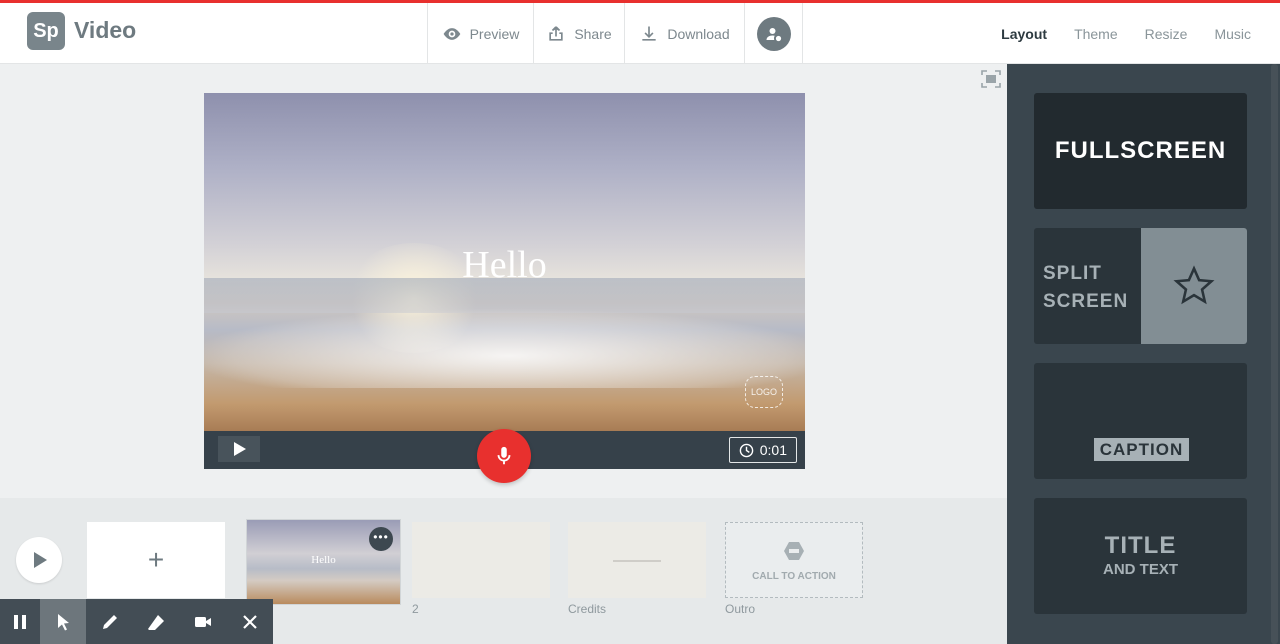 The image size is (1280, 644). What do you see at coordinates (1086, 301) in the screenshot?
I see `split-line-2: SCREEN` at bounding box center [1086, 301].